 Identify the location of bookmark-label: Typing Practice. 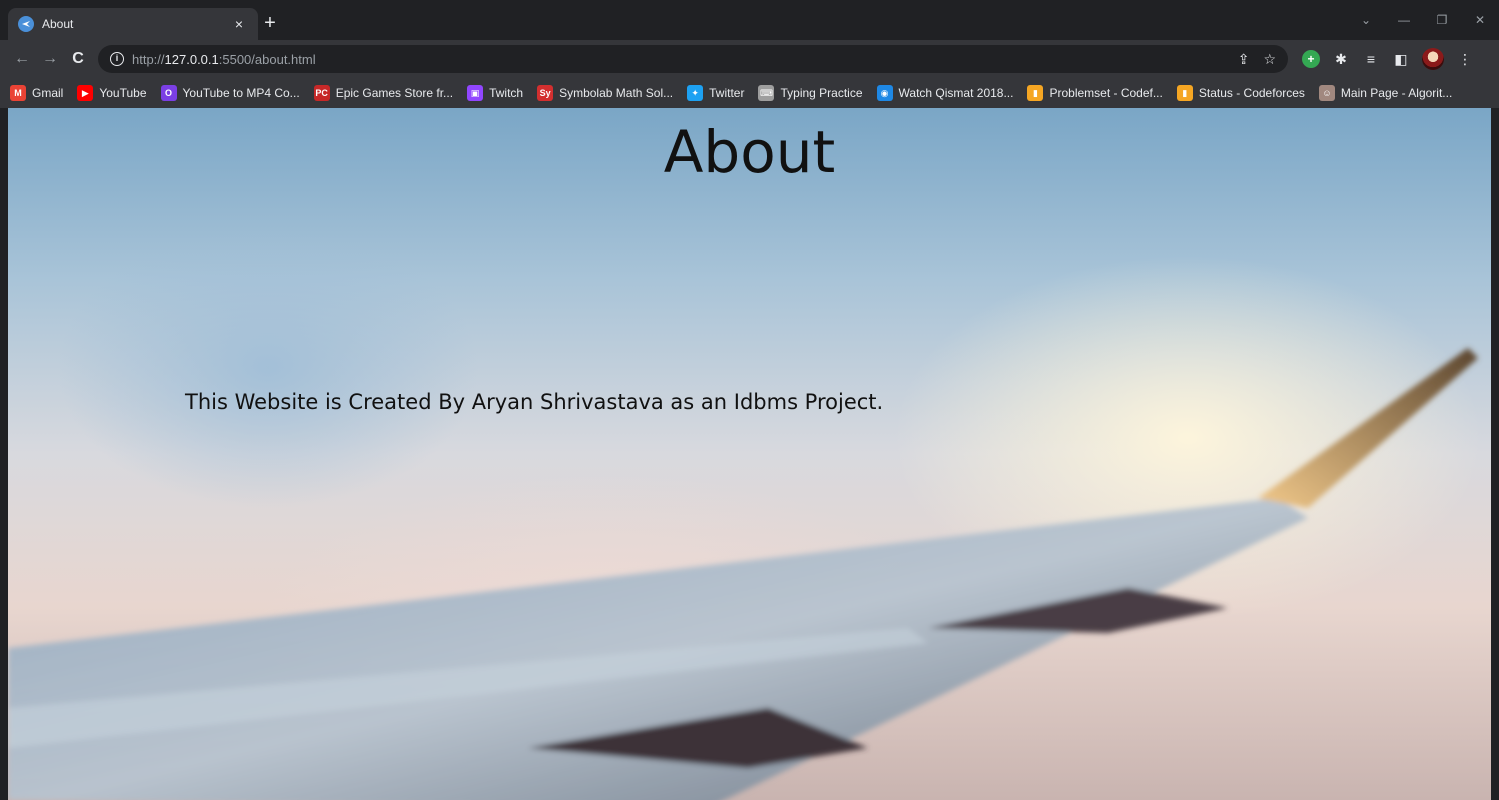
(821, 93).